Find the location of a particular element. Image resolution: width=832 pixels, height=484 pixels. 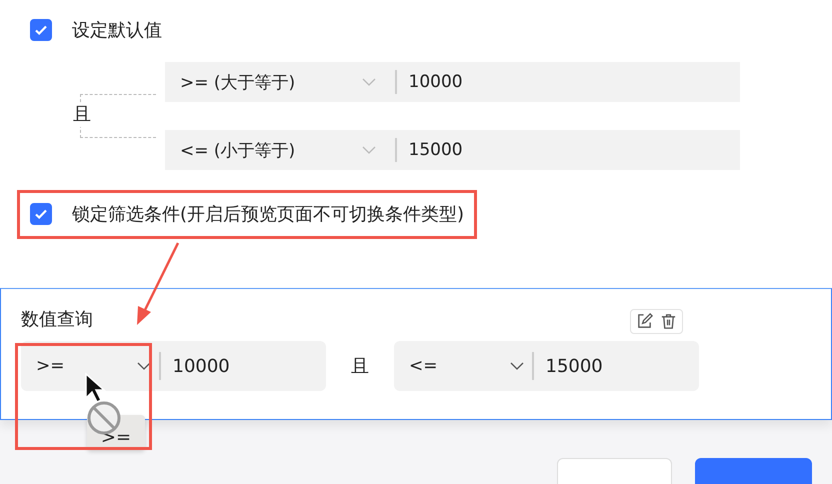

operator-select: <= is located at coordinates (459, 366).